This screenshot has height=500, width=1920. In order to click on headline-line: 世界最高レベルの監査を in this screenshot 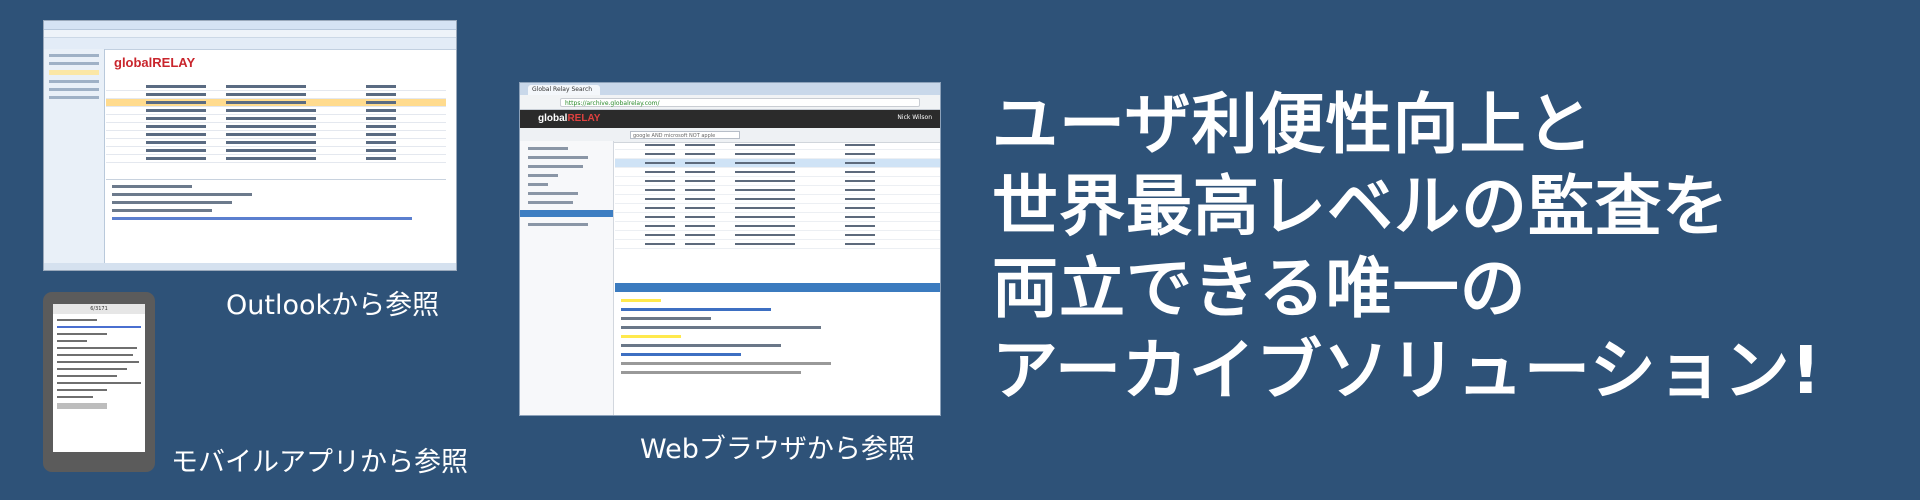, I will do `click(1360, 206)`.